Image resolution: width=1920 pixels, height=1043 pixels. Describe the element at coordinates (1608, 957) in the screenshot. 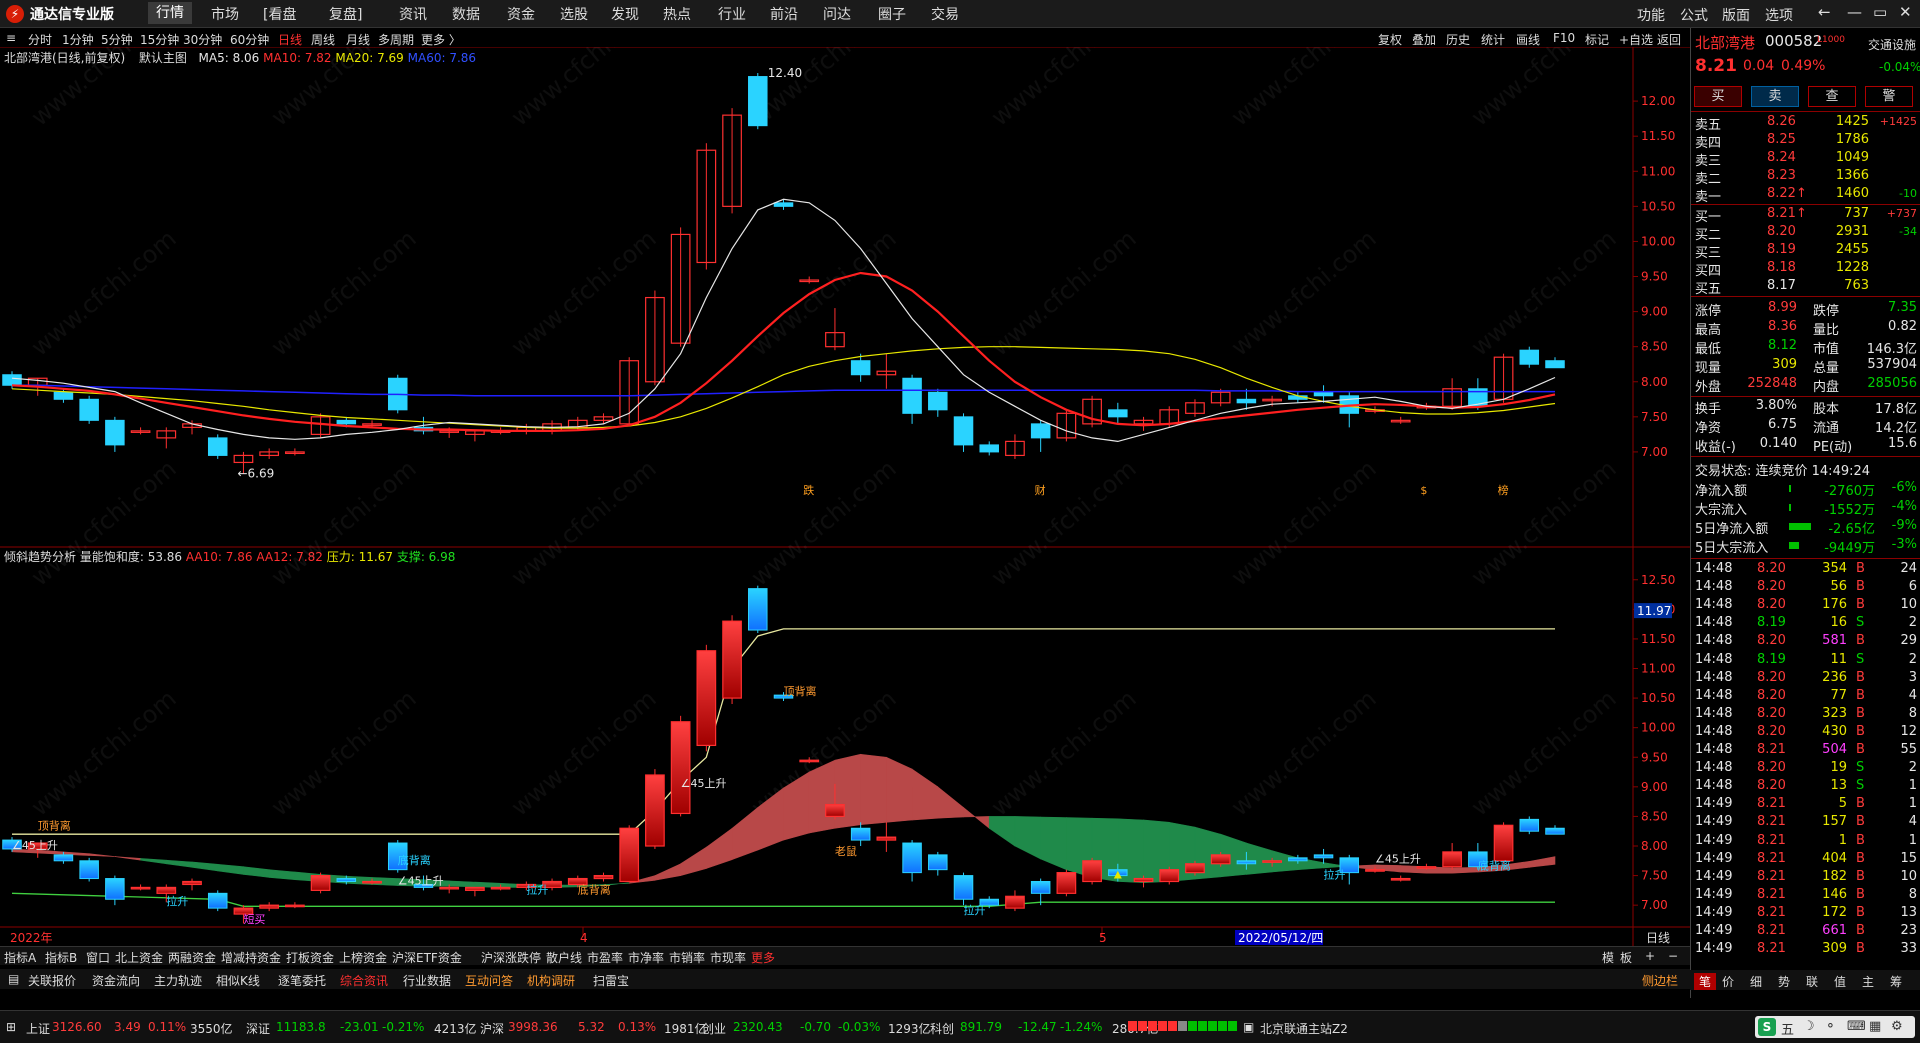

I see `indicator-right-0: 模` at that location.